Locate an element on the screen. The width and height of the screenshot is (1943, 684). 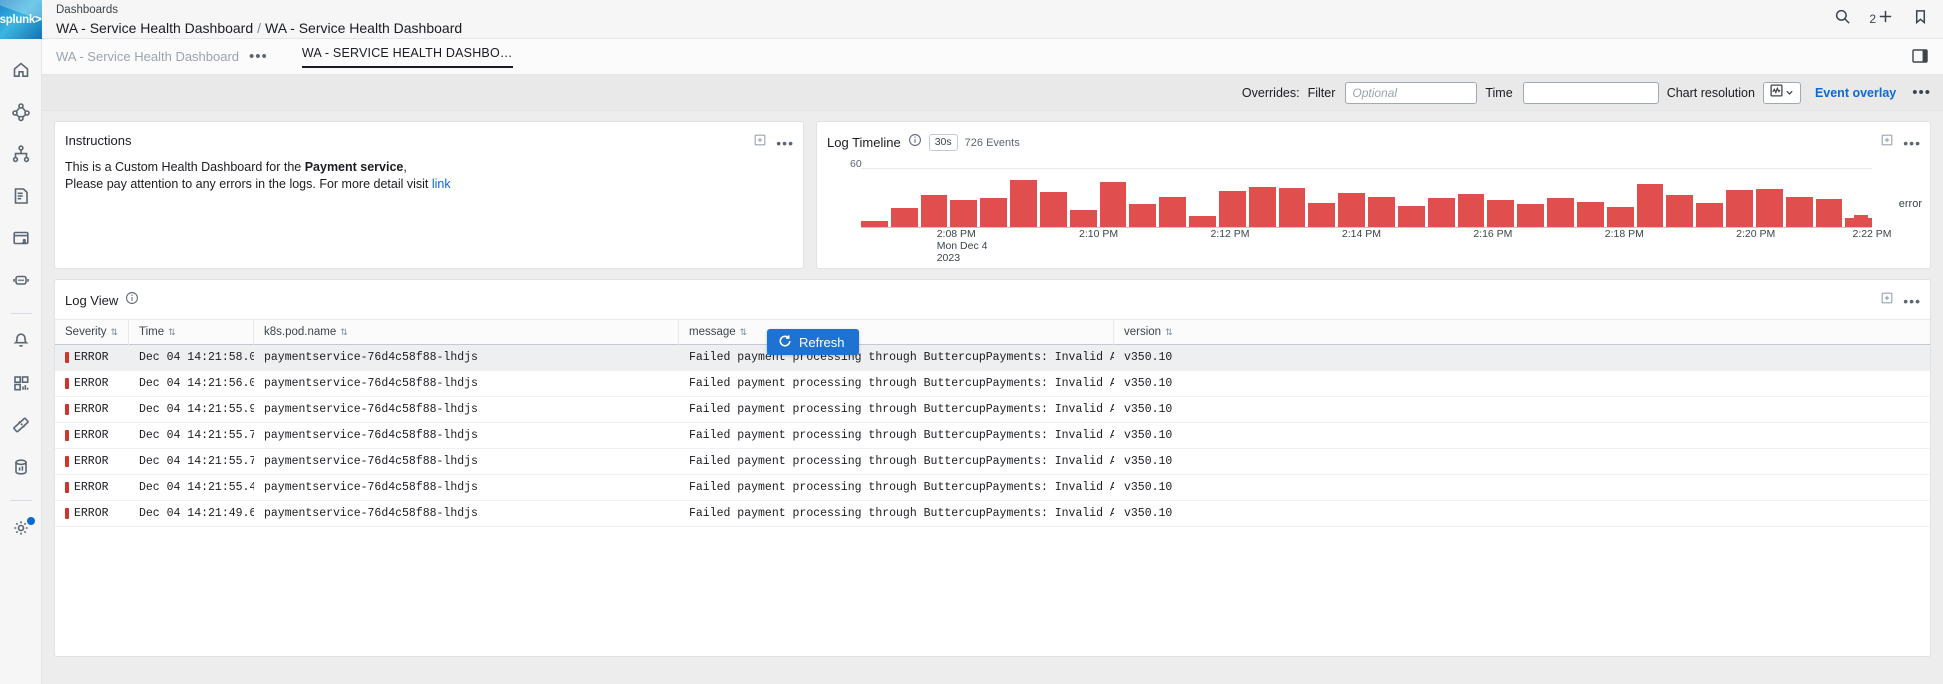
column-header-label: k8s.pod.name is located at coordinates (300, 332).